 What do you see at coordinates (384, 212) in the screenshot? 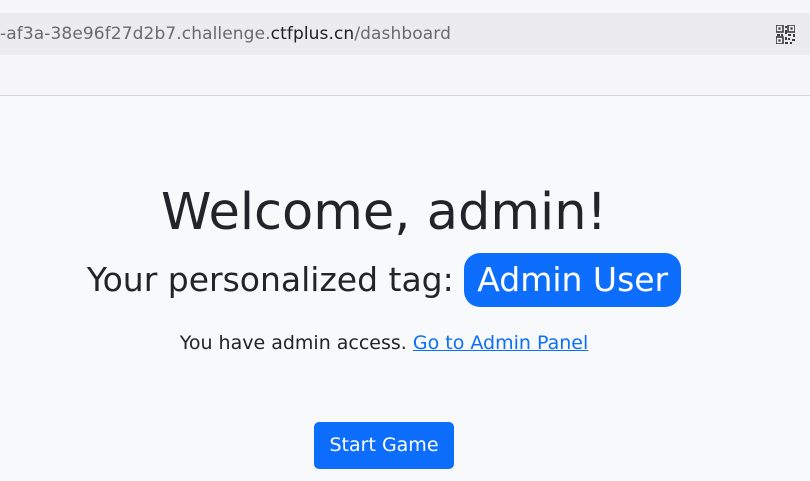
I see `welcome-heading: Welcome, admin!` at bounding box center [384, 212].